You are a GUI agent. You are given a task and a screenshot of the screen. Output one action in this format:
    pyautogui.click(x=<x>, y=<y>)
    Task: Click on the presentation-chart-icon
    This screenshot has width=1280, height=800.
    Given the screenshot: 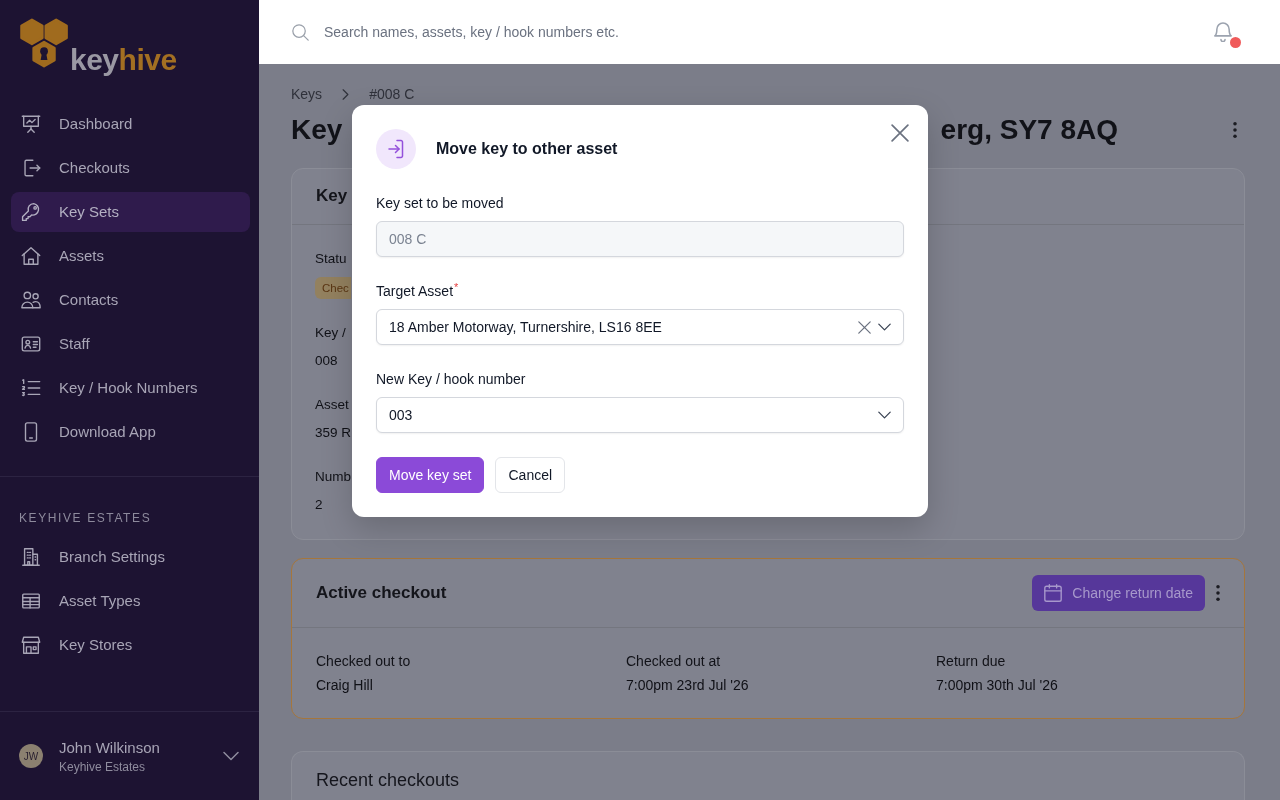 What is the action you would take?
    pyautogui.click(x=31, y=124)
    